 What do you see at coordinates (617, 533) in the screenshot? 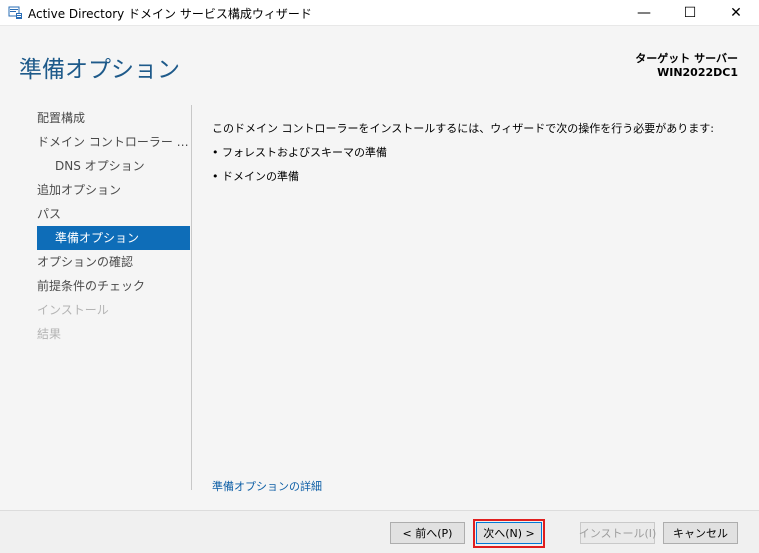
I see `install-button: インストール(I)` at bounding box center [617, 533].